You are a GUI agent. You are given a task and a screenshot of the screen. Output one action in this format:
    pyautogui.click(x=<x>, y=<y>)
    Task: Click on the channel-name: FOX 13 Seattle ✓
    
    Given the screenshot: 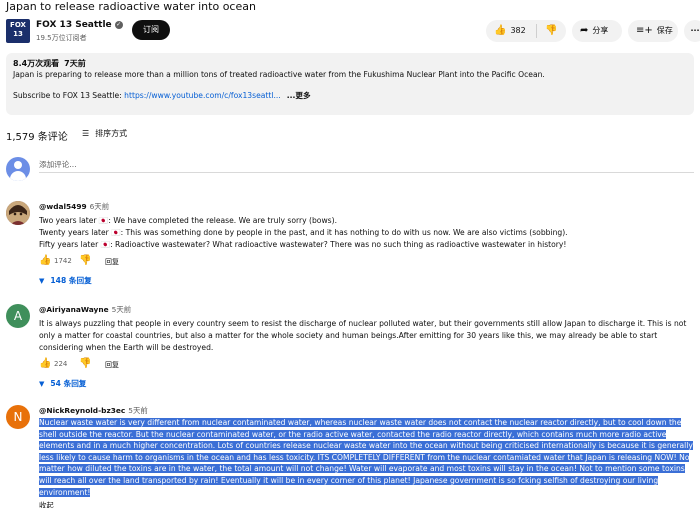 What is the action you would take?
    pyautogui.click(x=79, y=25)
    